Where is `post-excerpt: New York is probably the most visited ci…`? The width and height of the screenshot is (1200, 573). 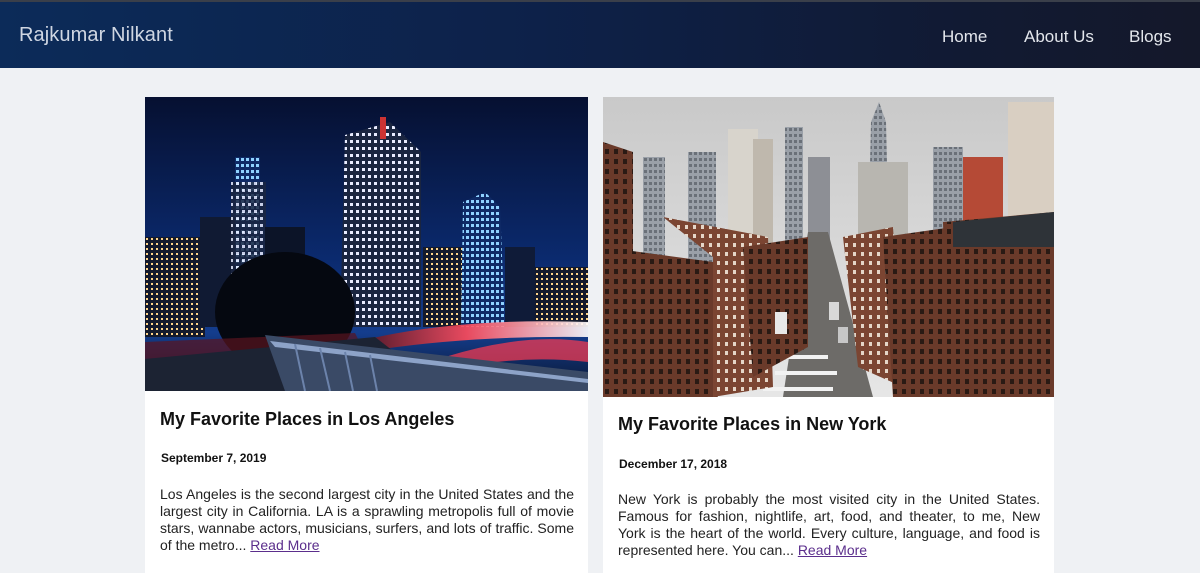 post-excerpt: New York is probably the most visited ci… is located at coordinates (829, 525).